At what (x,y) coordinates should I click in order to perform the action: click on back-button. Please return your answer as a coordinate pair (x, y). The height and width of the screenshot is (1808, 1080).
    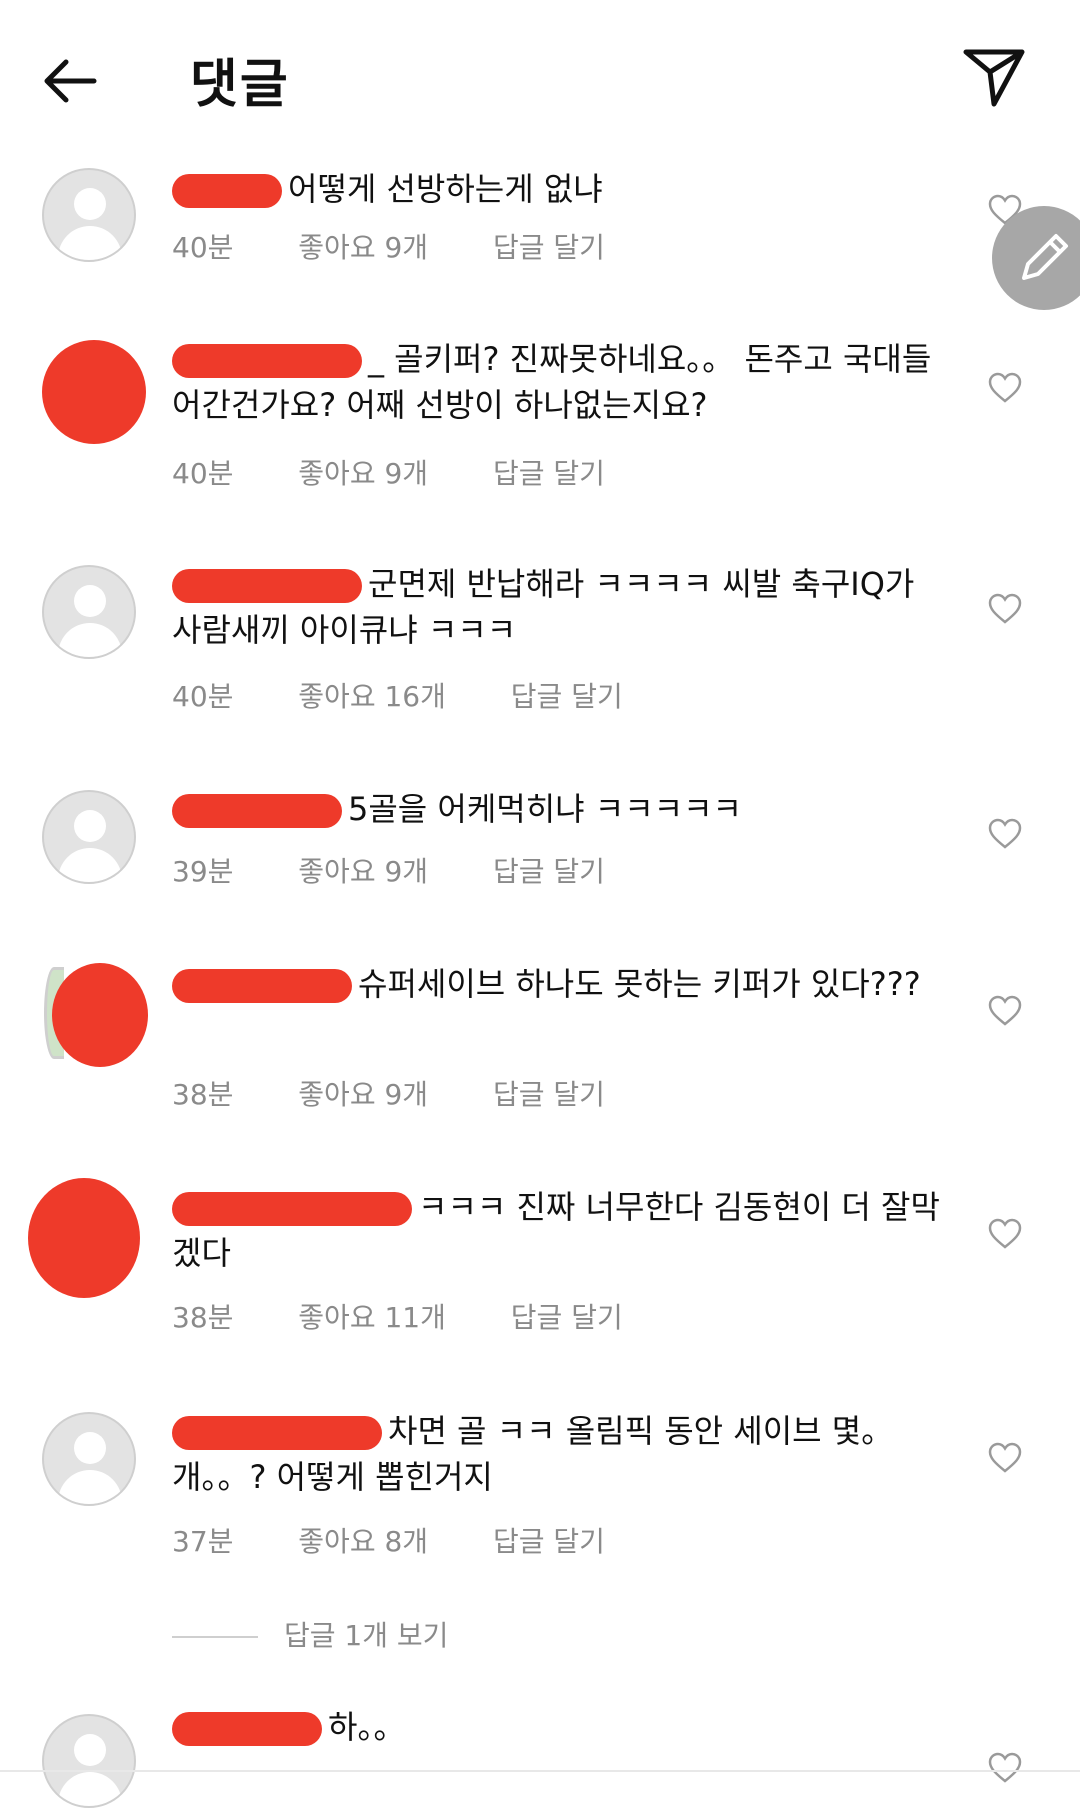
    Looking at the image, I should click on (73, 83).